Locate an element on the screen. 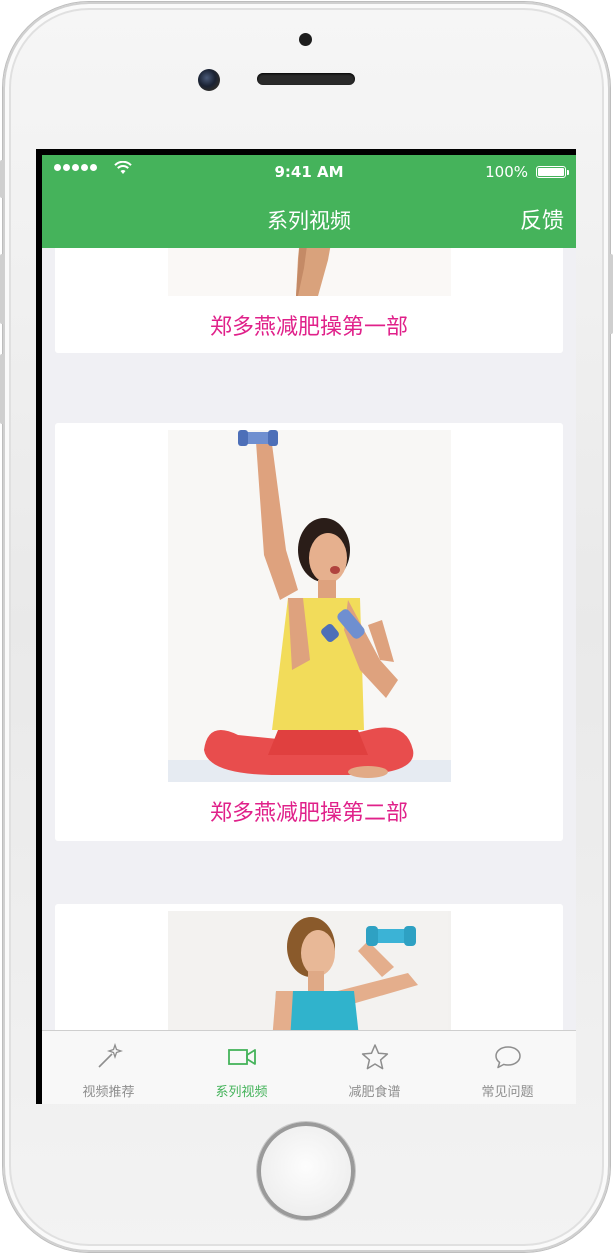  star-icon is located at coordinates (374, 1057).